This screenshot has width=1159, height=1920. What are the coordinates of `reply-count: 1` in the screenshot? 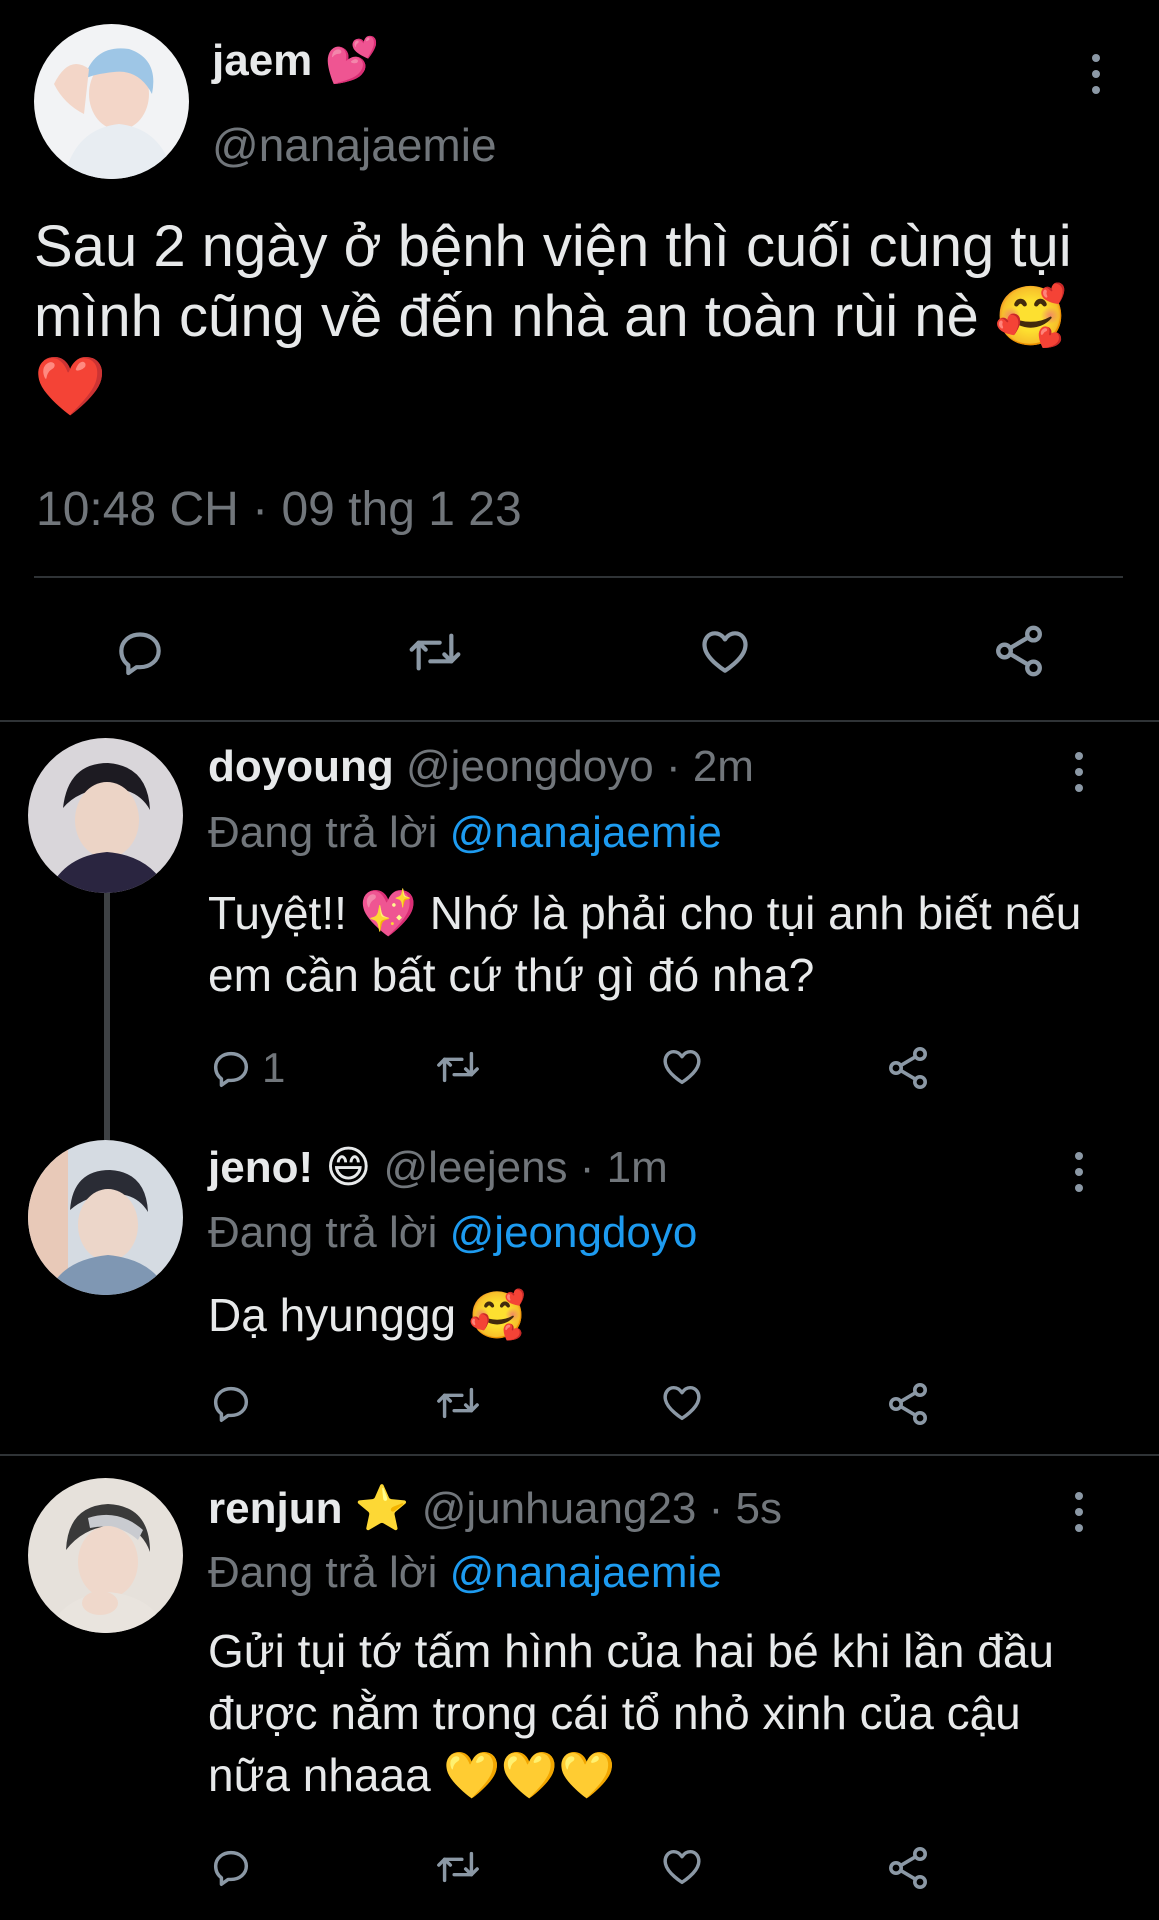 It's located at (274, 1067).